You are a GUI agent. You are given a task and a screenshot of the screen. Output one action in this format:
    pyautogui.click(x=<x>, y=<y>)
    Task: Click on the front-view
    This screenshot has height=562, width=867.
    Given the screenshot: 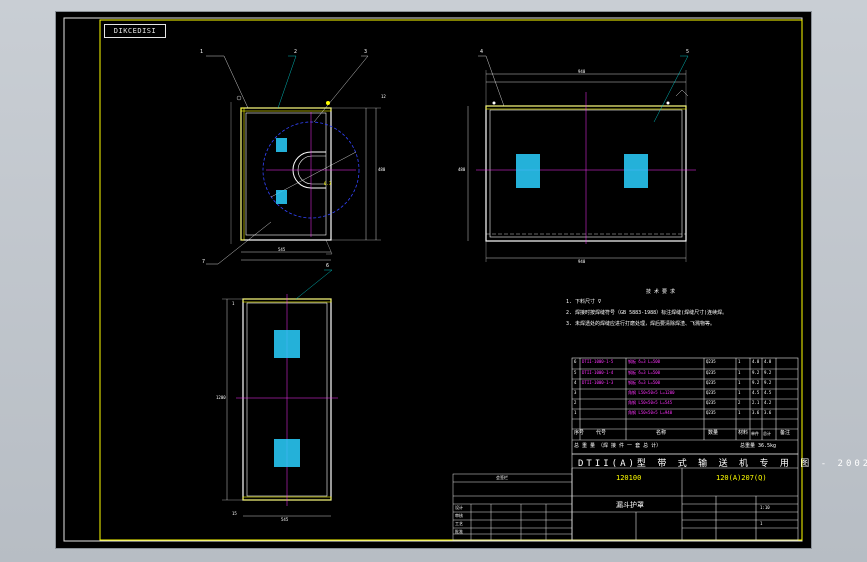 What is the action you would take?
    pyautogui.click(x=293, y=160)
    